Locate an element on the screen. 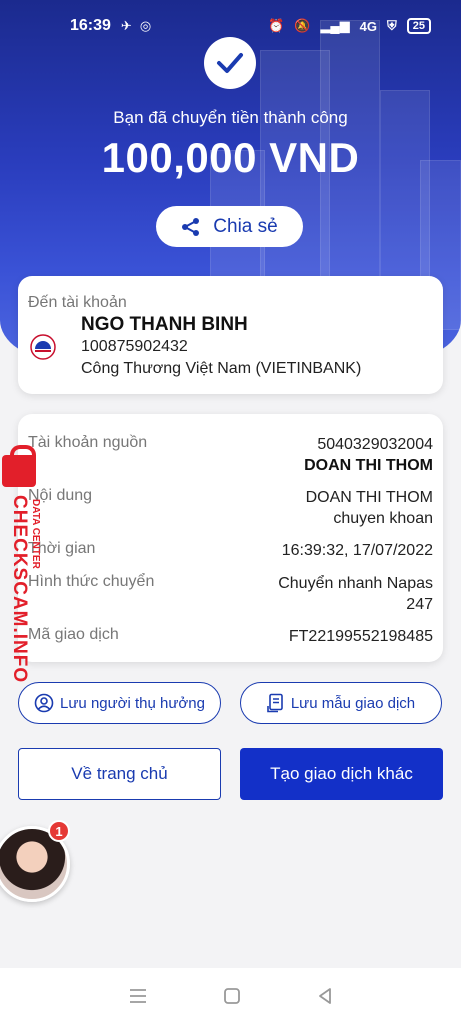 The image size is (461, 1024). watermark-text: CHECKSCAM.INFO is located at coordinates (19, 589).